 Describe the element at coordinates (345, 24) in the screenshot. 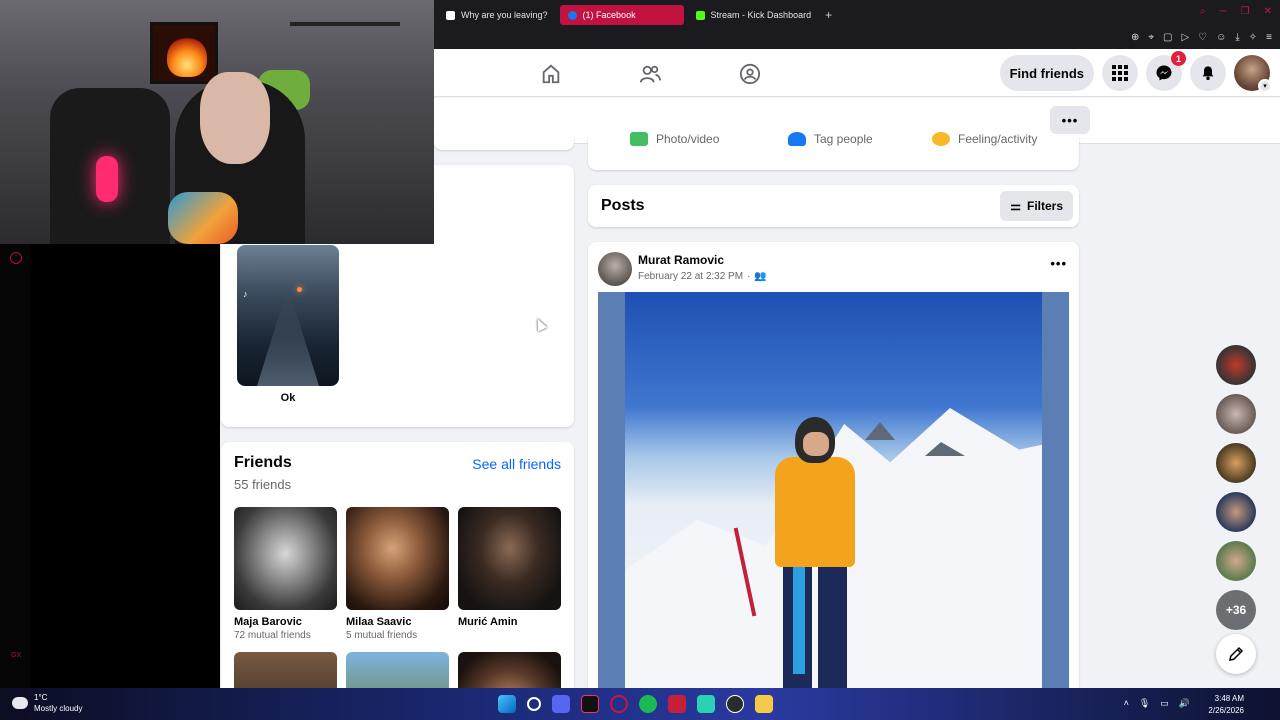

I see `wall-katana` at that location.